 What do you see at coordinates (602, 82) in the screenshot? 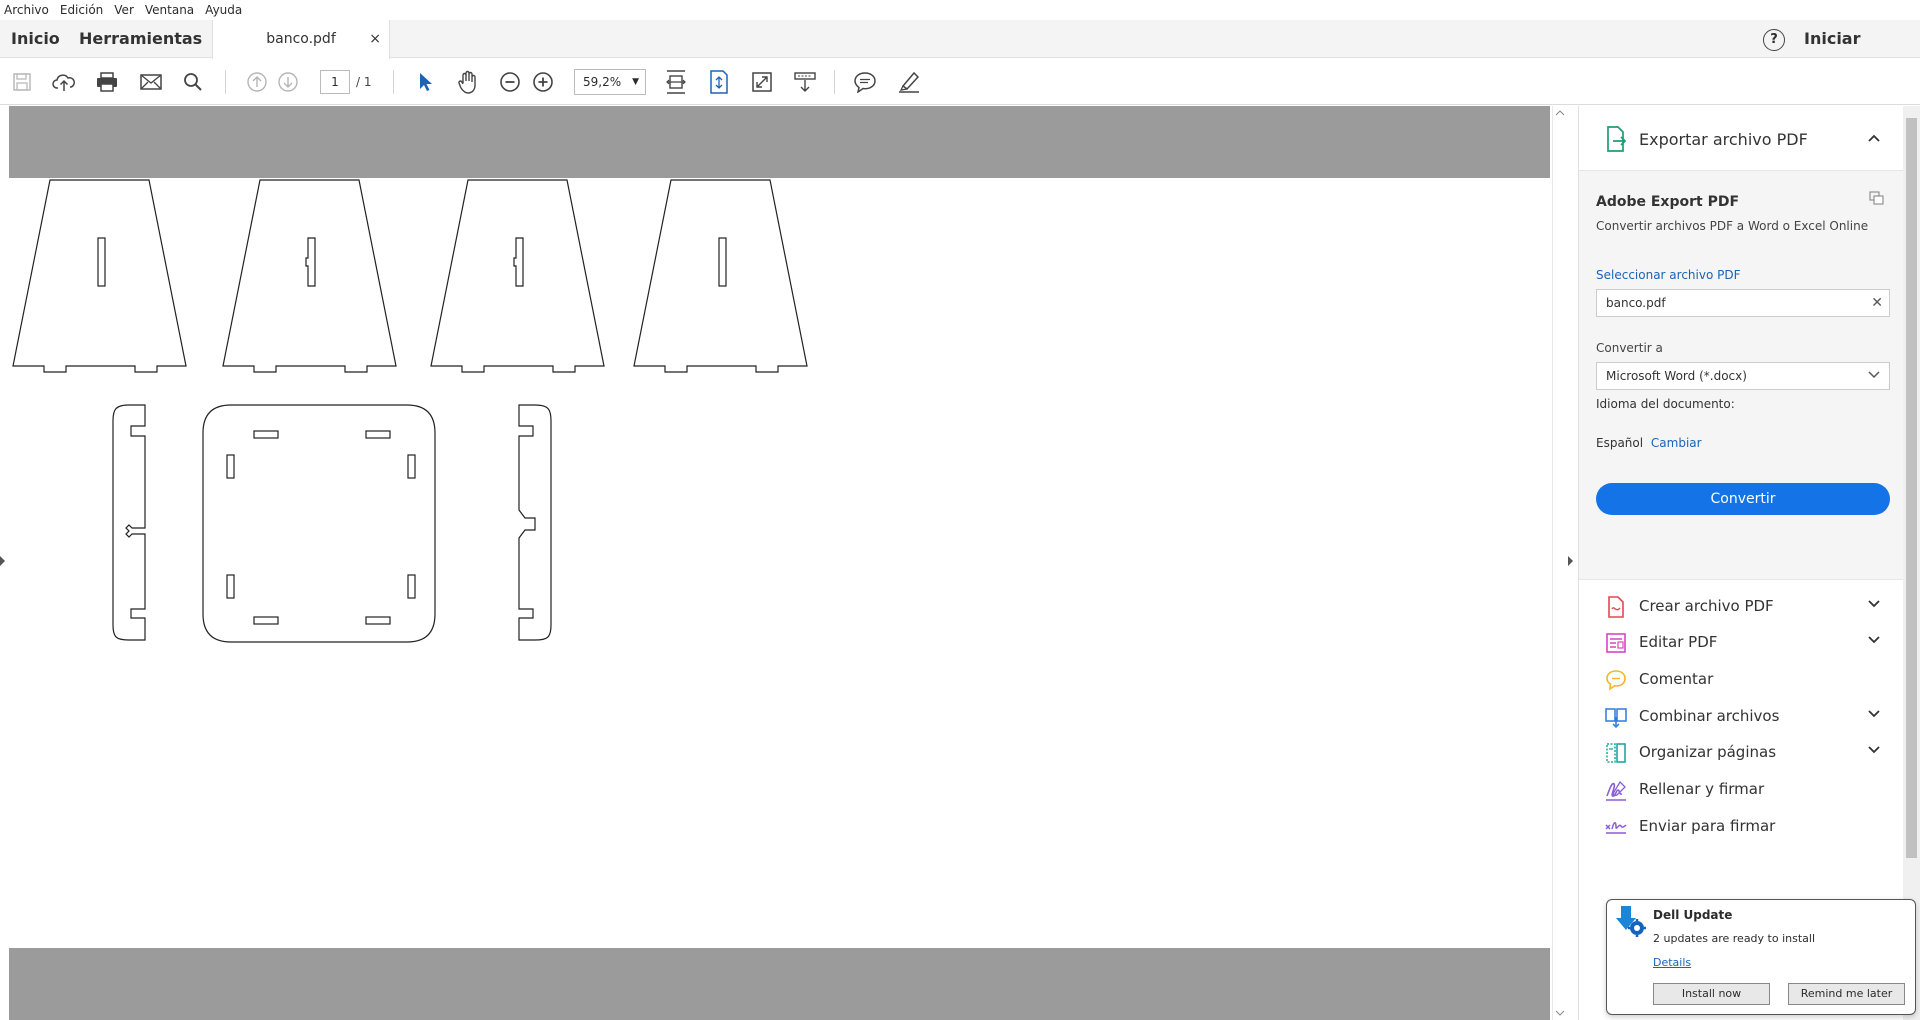
I see `zoom-value: 59,2%` at bounding box center [602, 82].